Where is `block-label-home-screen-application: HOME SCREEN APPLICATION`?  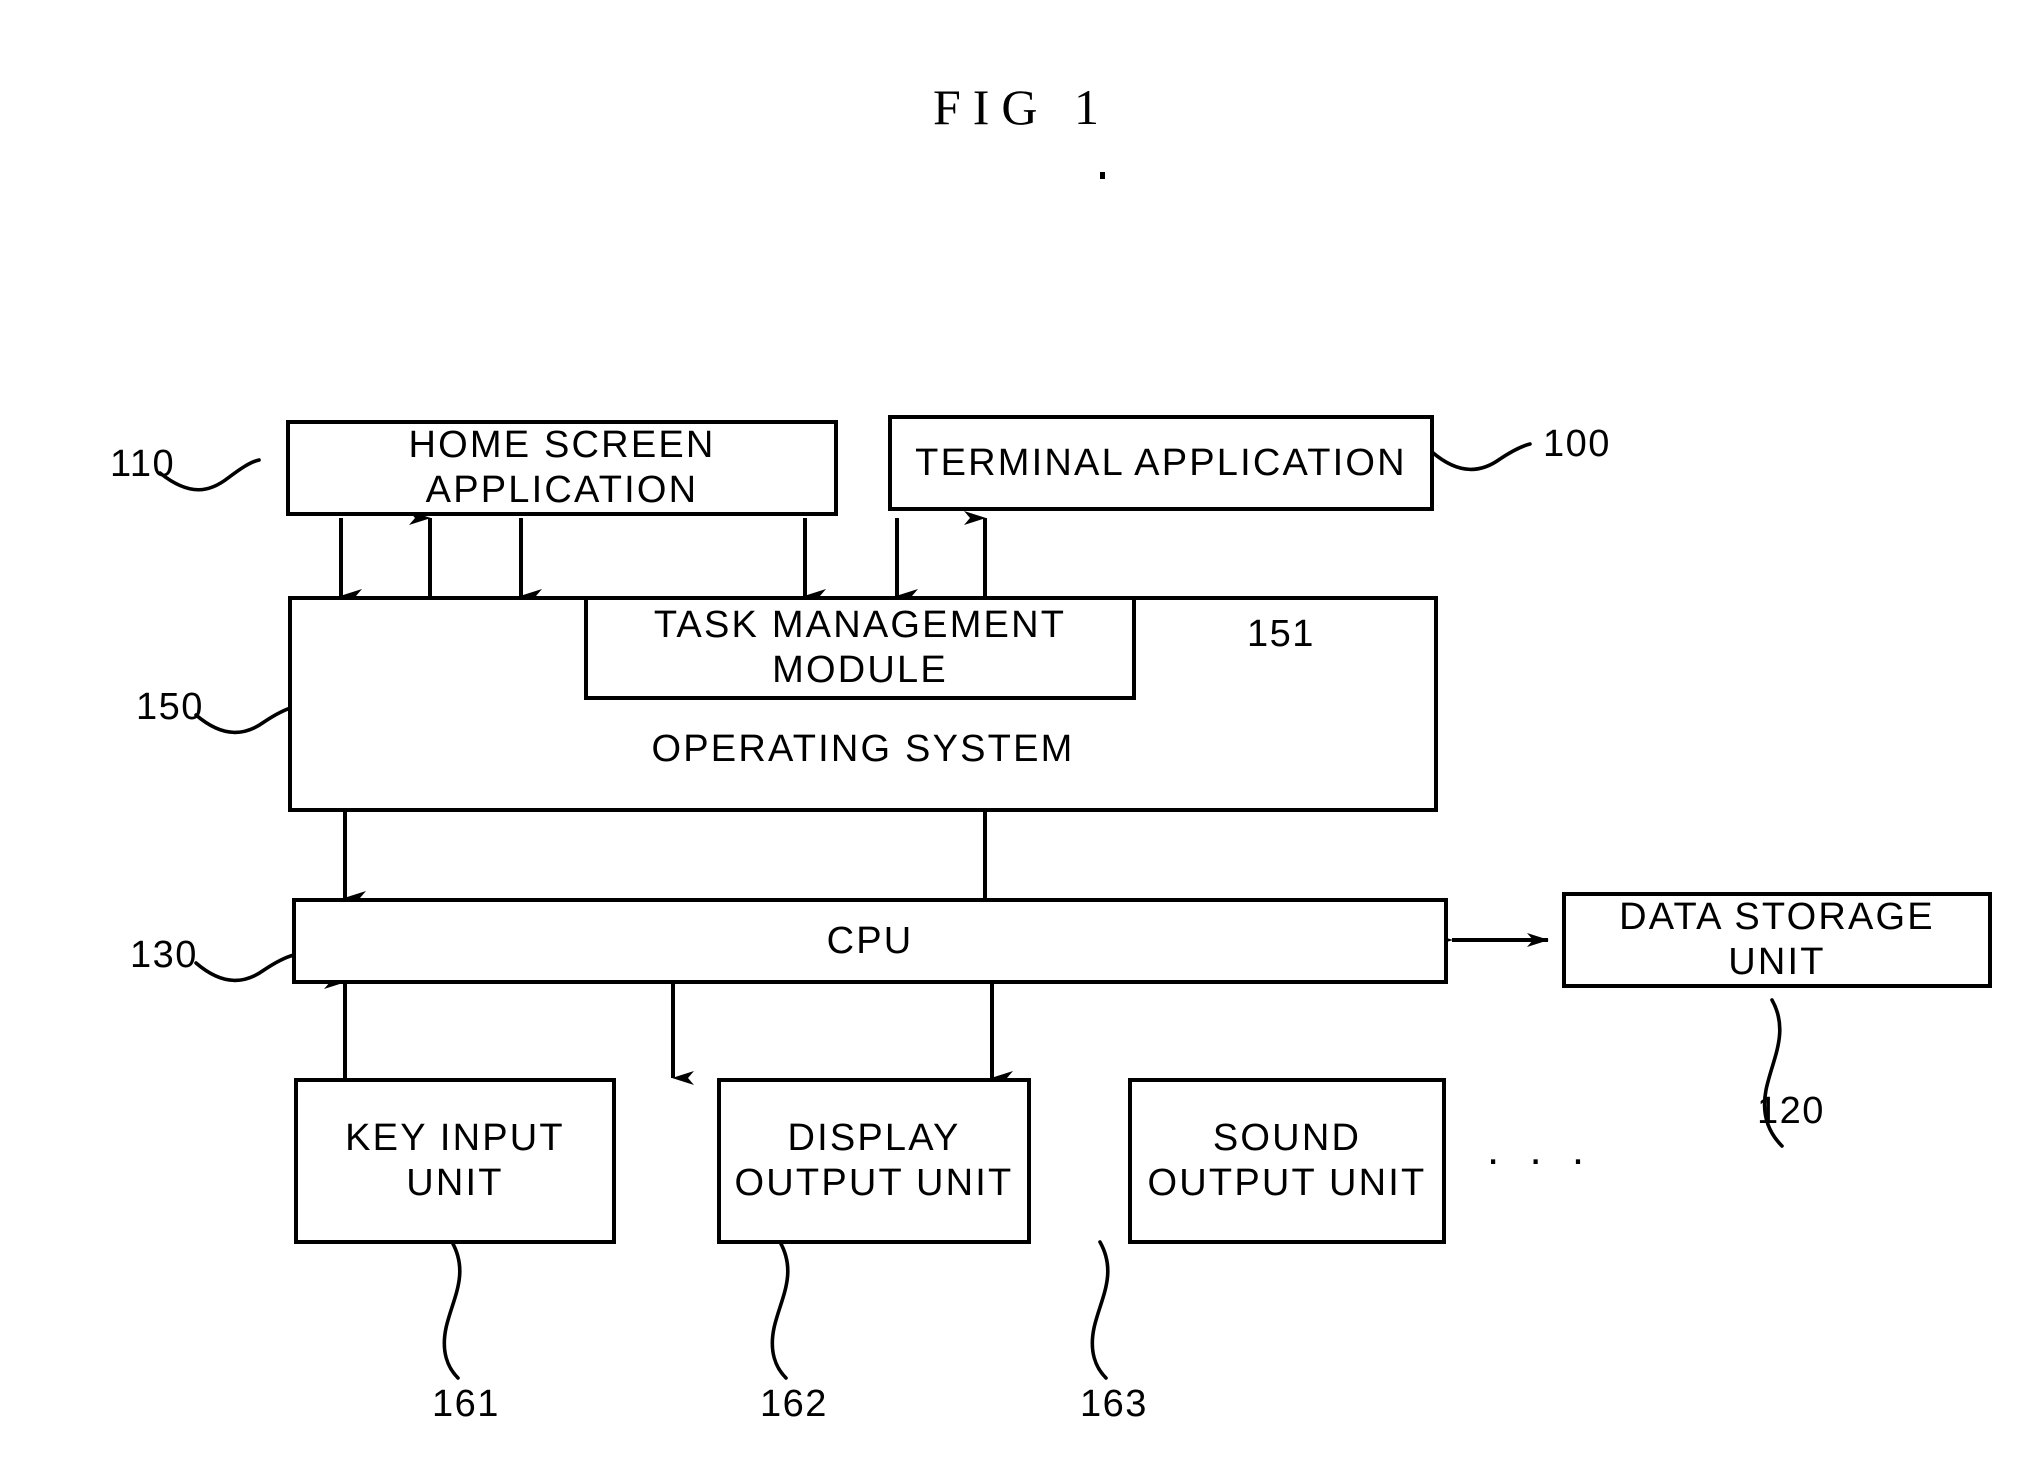 block-label-home-screen-application: HOME SCREEN APPLICATION is located at coordinates (562, 467).